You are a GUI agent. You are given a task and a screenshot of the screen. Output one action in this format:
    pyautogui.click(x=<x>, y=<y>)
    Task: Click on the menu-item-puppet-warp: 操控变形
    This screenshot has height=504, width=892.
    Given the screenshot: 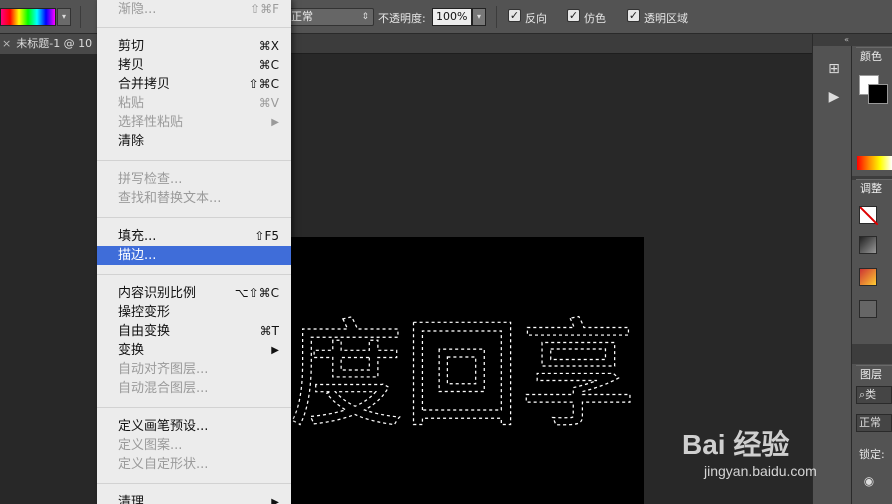 What is the action you would take?
    pyautogui.click(x=194, y=312)
    